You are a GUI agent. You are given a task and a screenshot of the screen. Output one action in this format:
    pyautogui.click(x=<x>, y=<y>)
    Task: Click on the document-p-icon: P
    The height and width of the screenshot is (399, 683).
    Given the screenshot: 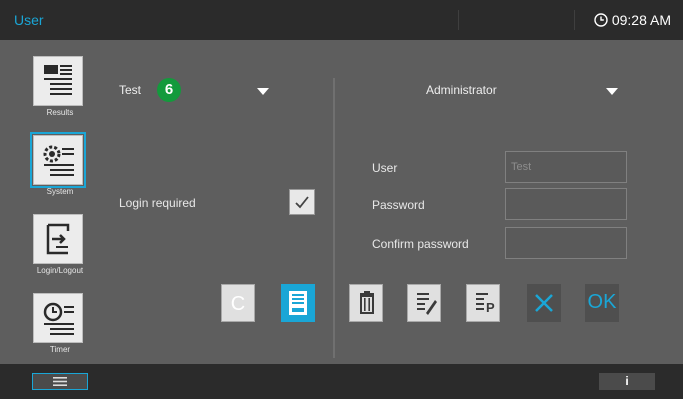 What is the action you would take?
    pyautogui.click(x=485, y=304)
    